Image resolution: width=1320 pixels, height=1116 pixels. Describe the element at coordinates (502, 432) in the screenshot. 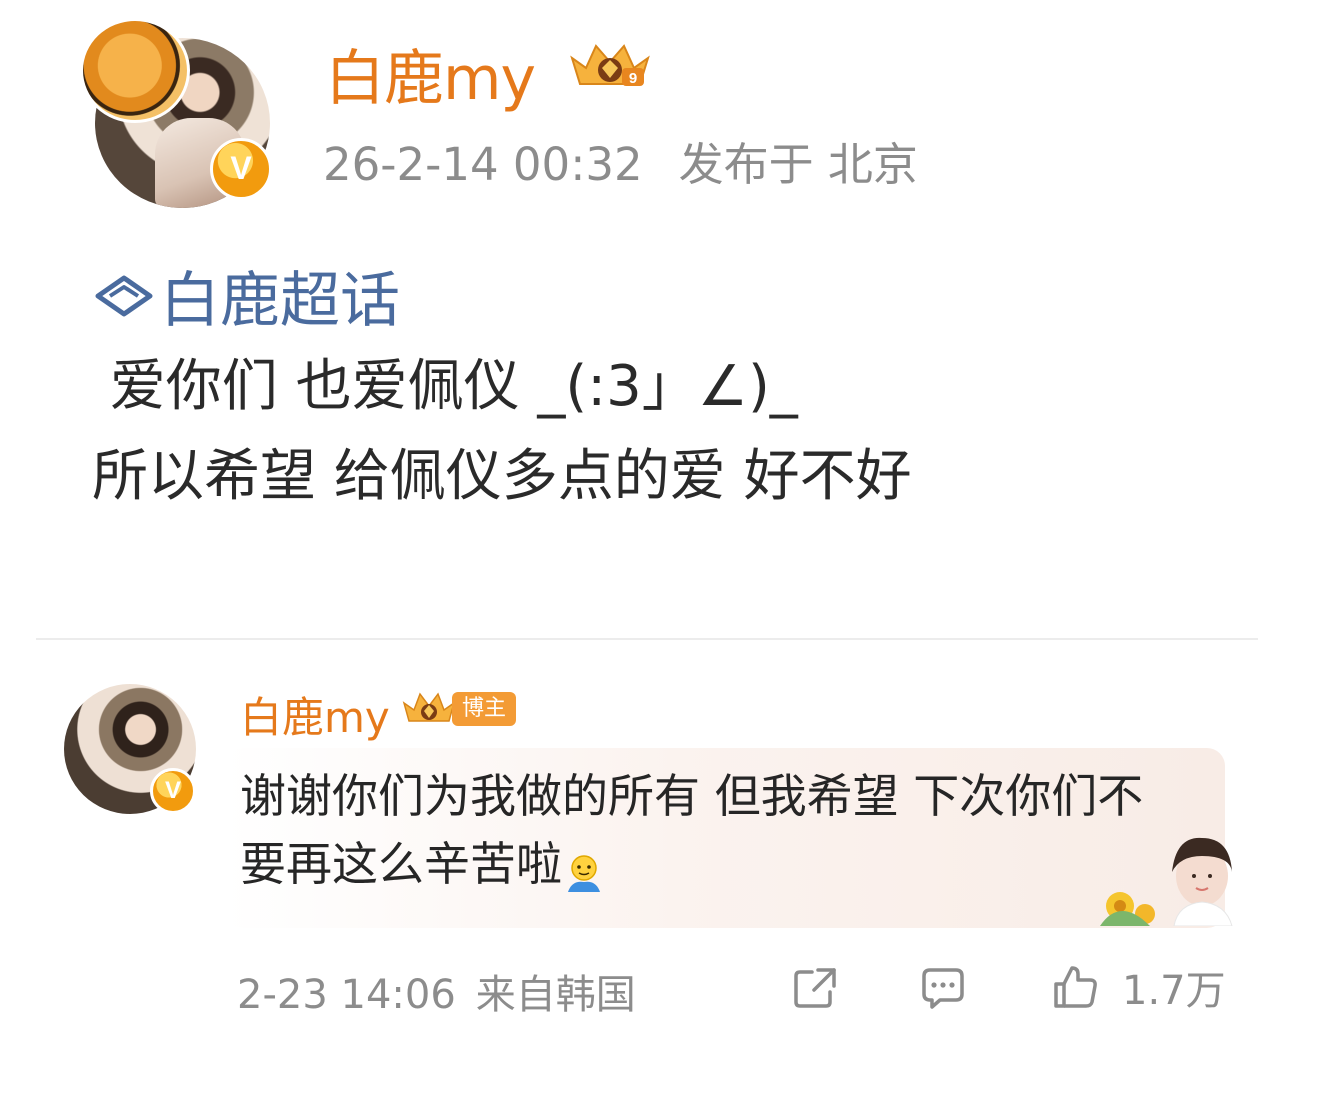

I see `post-body: 爱你们 也爱佩仪 _(:3」∠)_ 所以希望 给佩仪多点的爱 好不好` at that location.